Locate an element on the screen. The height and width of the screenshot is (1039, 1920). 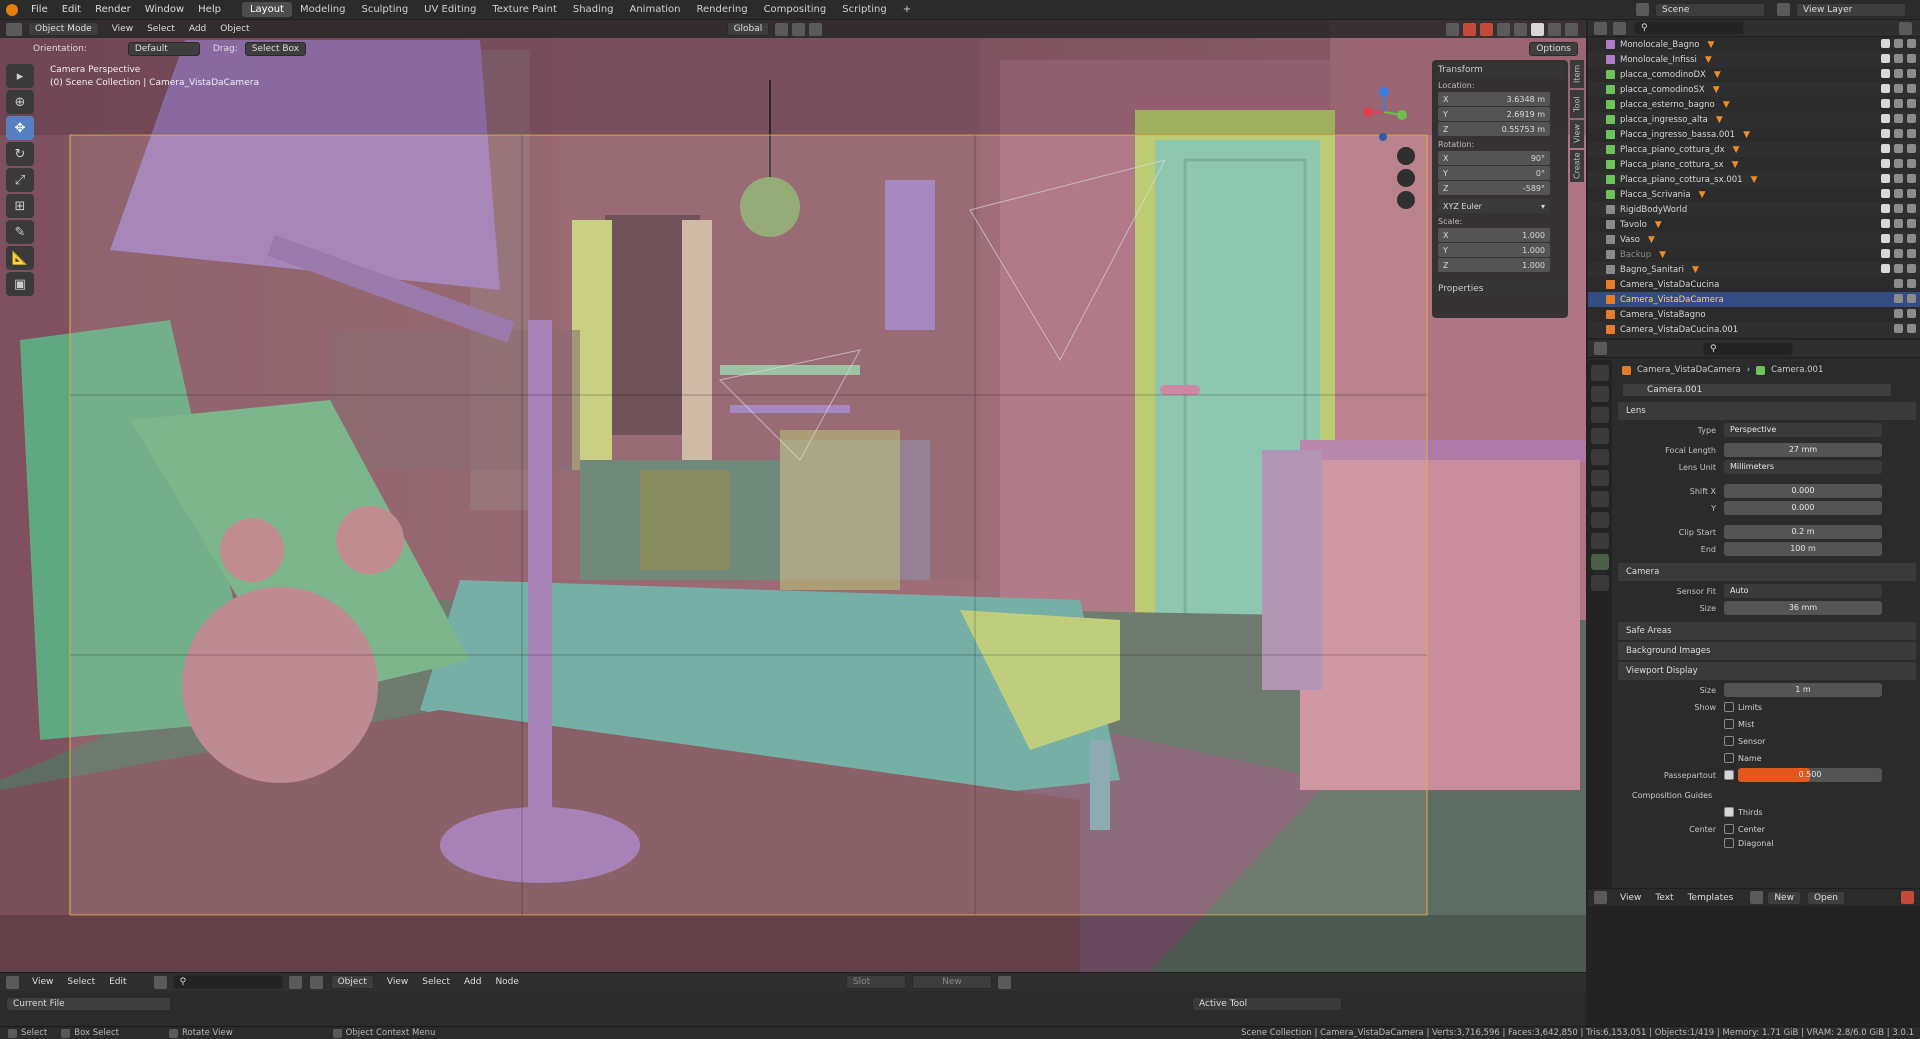
open-text-button: Open is located at coordinates (1826, 897).